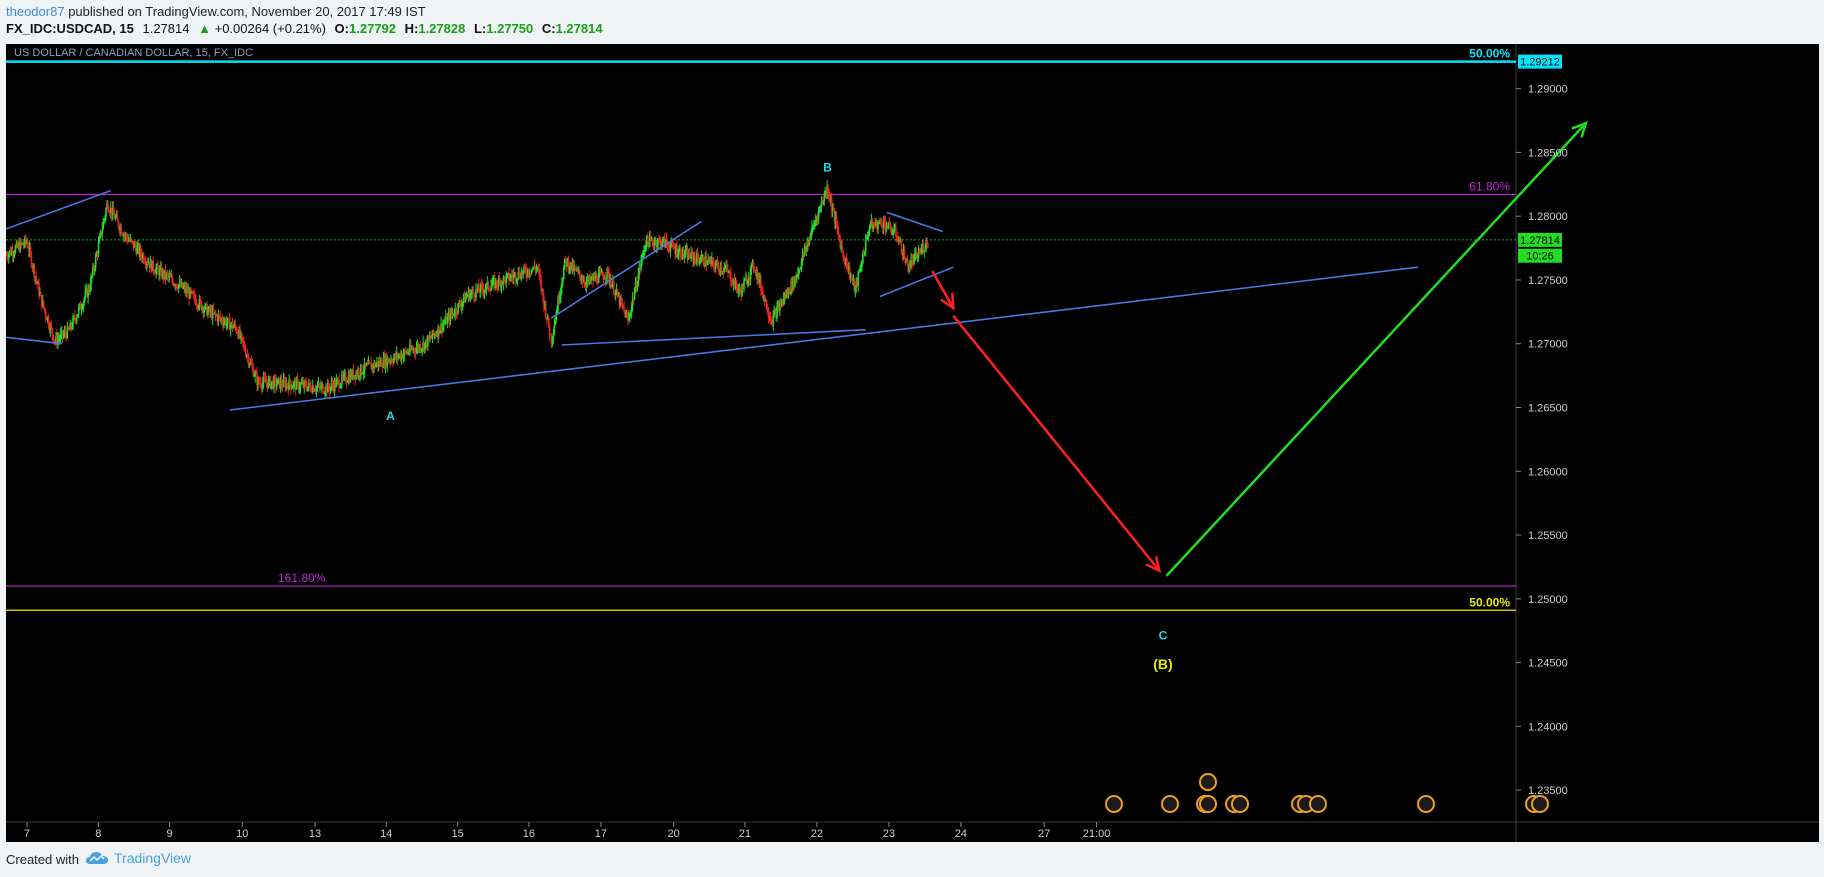 The height and width of the screenshot is (877, 1824). I want to click on fib-level-label: 161.80%, so click(302, 578).